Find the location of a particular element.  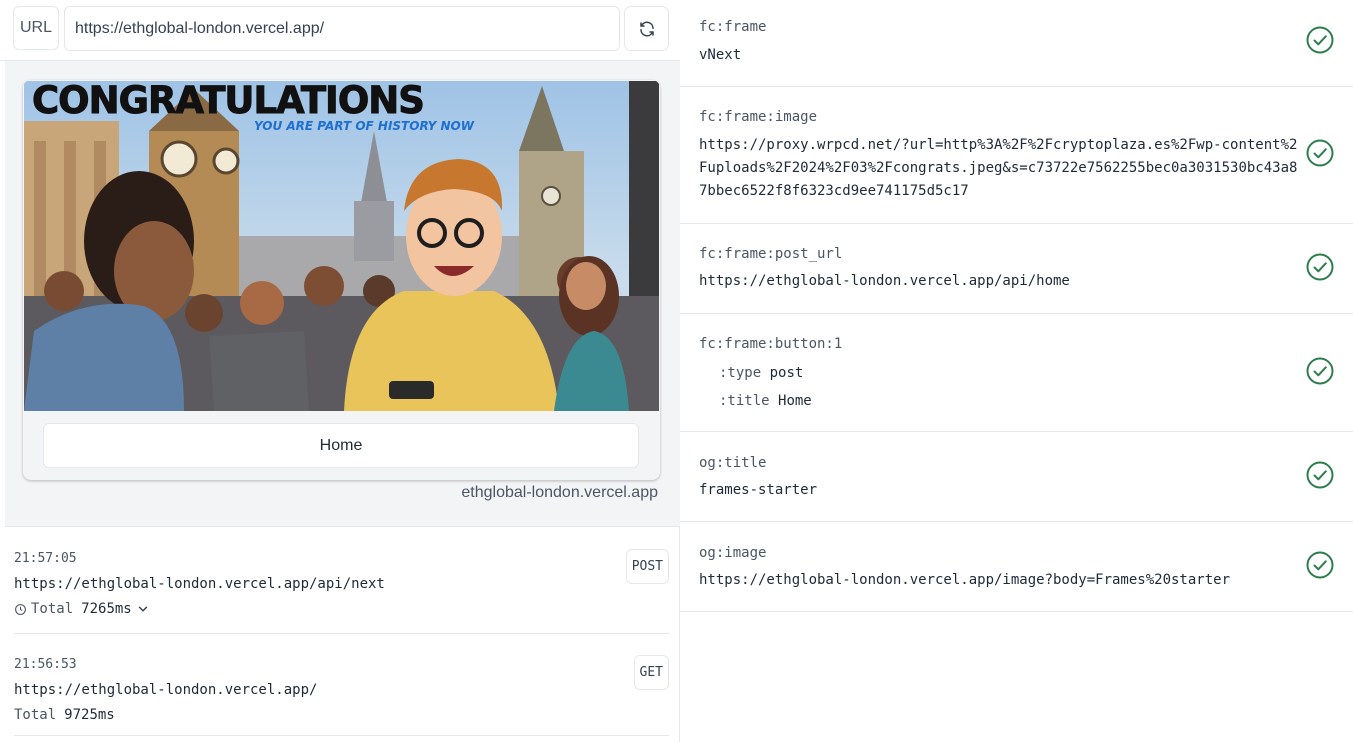

meta-key: og:title is located at coordinates (733, 463).